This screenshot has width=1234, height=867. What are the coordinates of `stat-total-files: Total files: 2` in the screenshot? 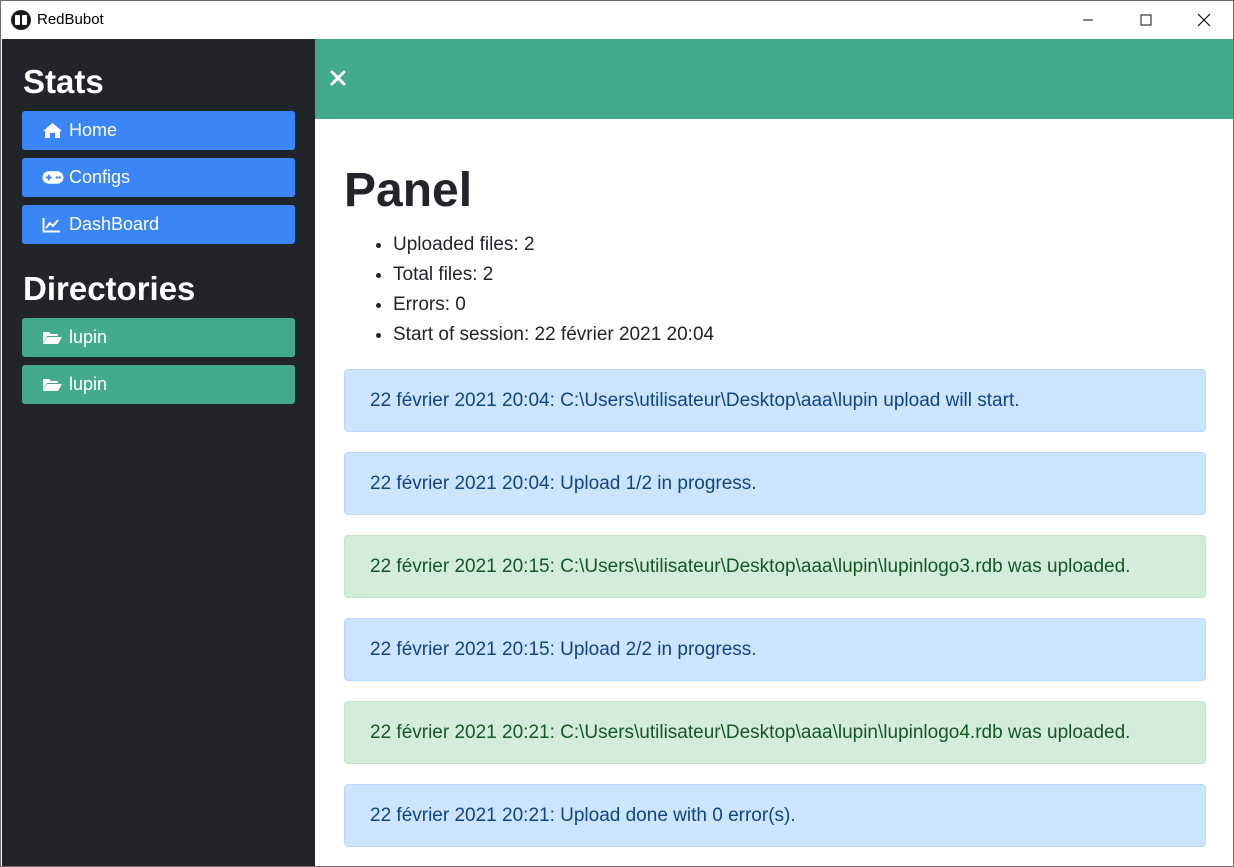 It's located at (553, 275).